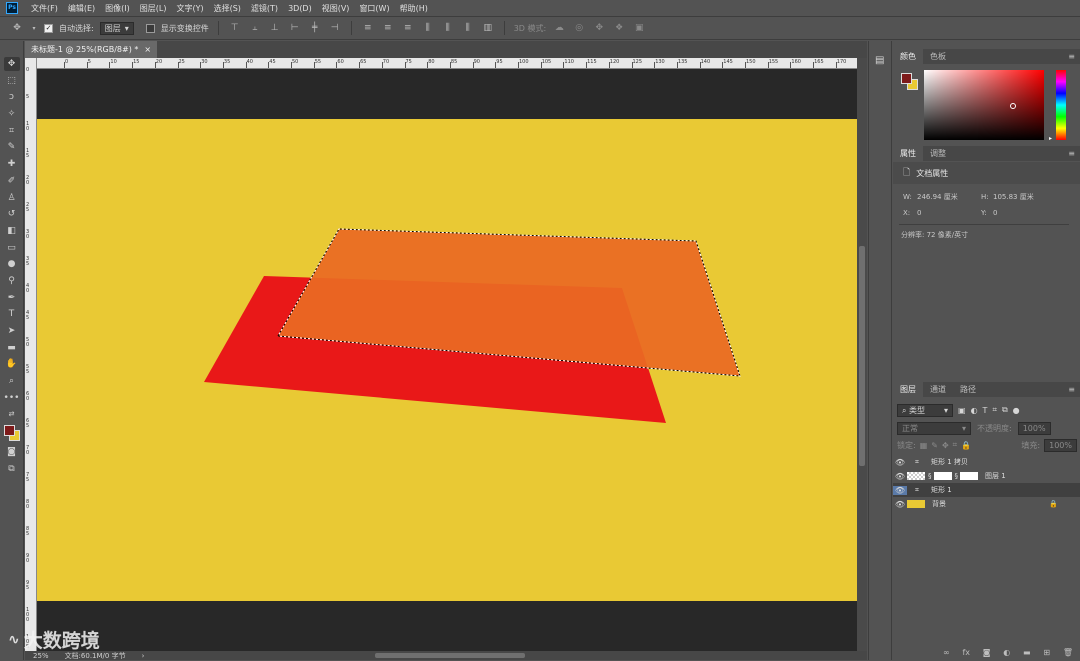  I want to click on history-brush-tool-icon: ↺, so click(12, 214).